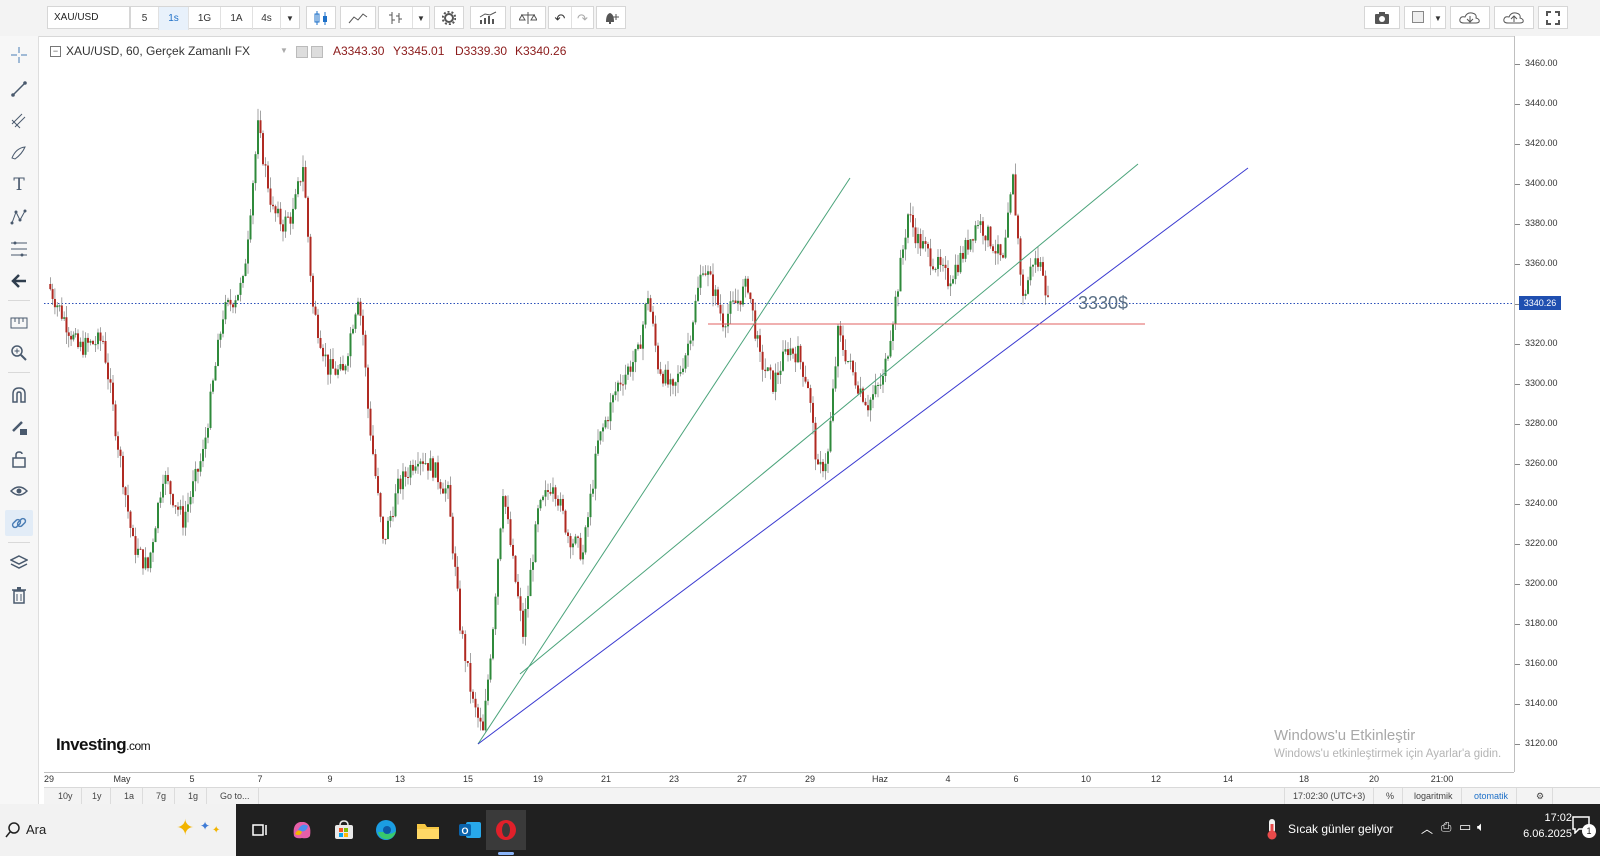 This screenshot has width=1600, height=856. I want to click on fullscreen-button, so click(1553, 17).